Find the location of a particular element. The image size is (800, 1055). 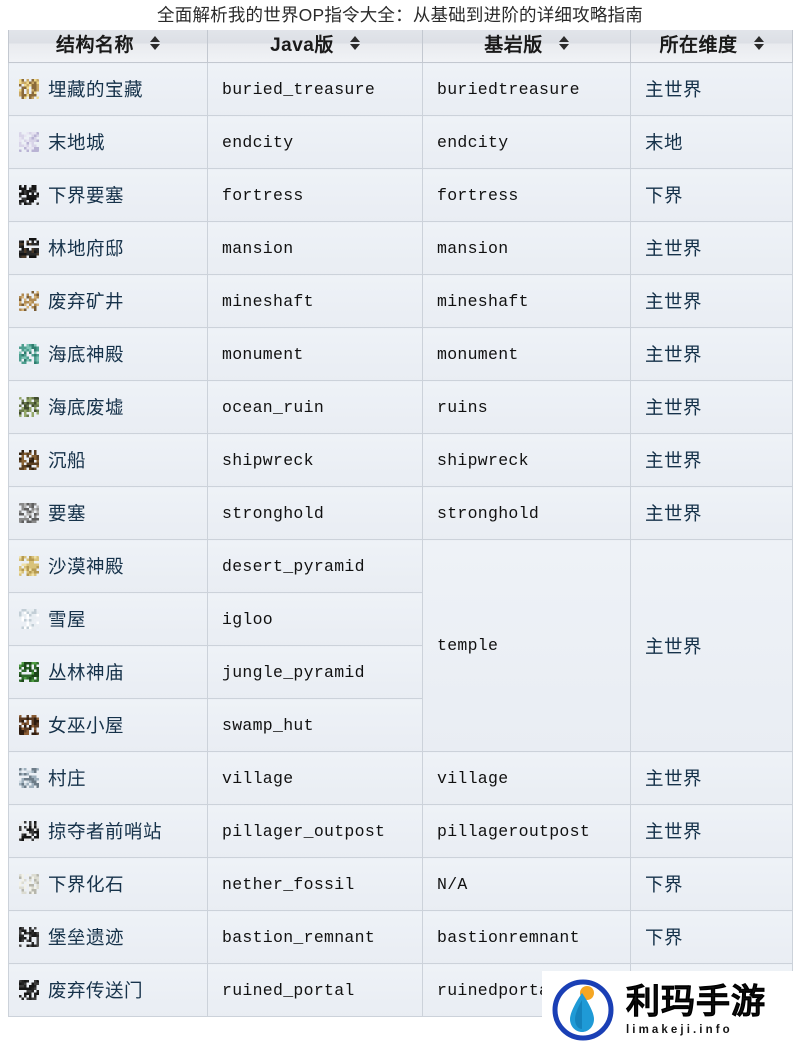

structure-name-label: 女巫小屋 is located at coordinates (86, 725).